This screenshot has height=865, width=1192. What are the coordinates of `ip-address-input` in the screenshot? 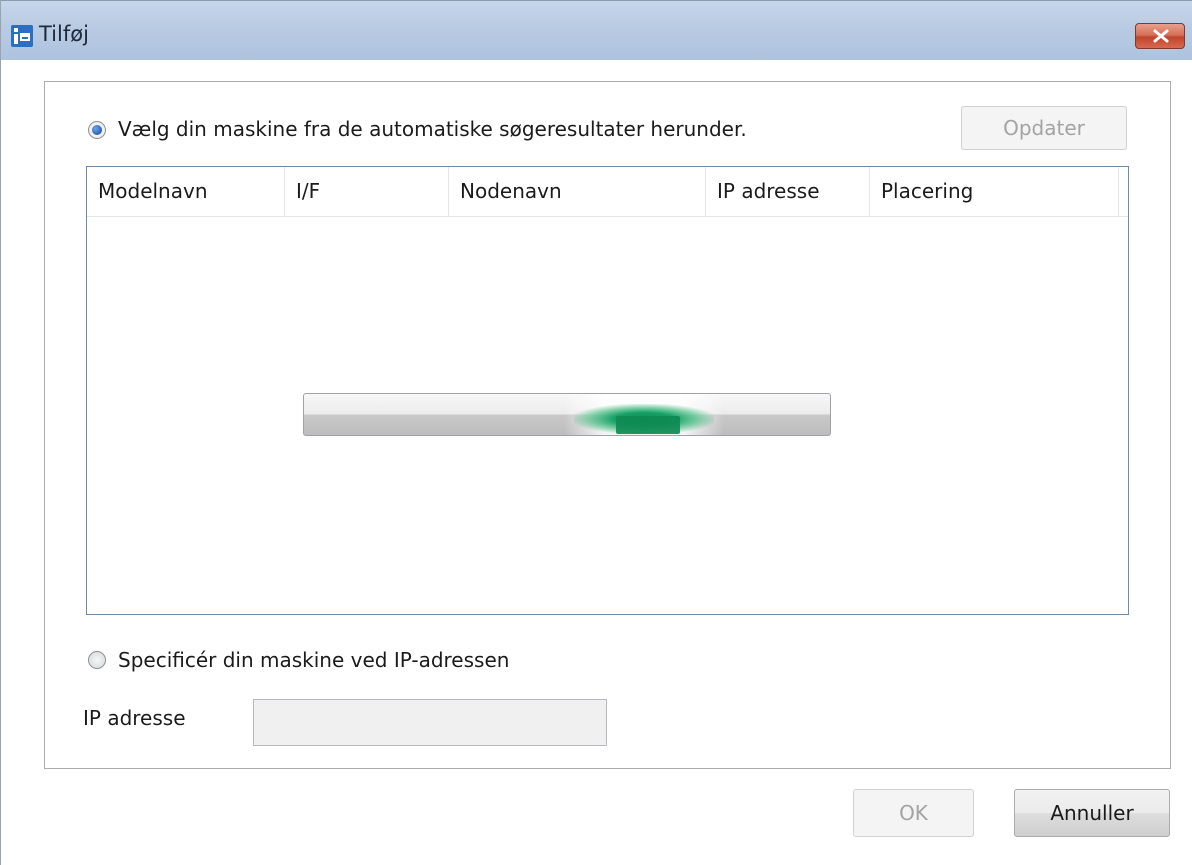 It's located at (430, 722).